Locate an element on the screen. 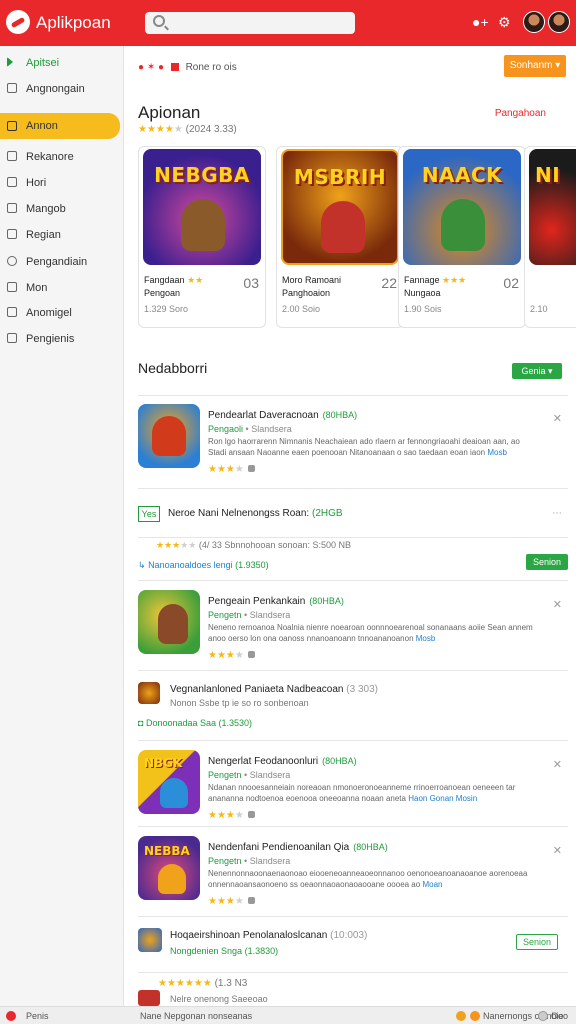 This screenshot has height=1024, width=576. card-name: Fannage ★★★ is located at coordinates (435, 280).